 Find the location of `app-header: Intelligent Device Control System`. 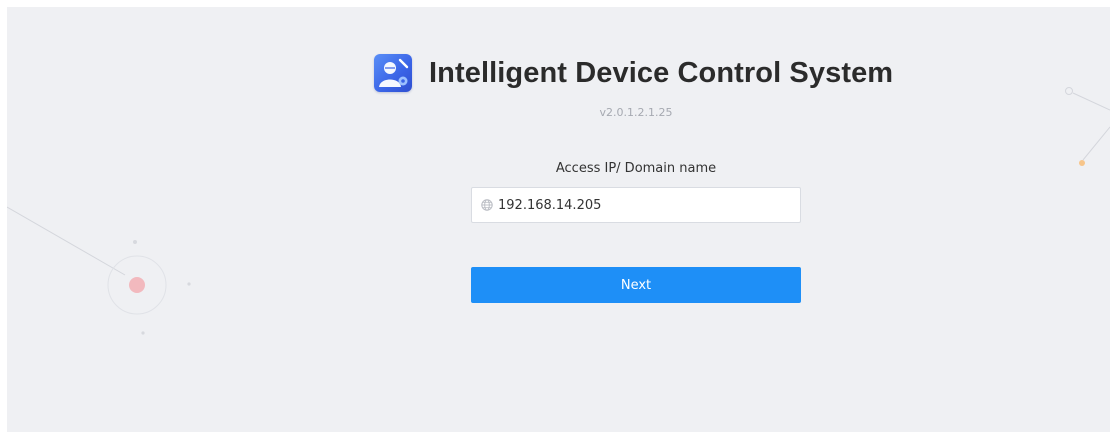

app-header: Intelligent Device Control System is located at coordinates (633, 73).